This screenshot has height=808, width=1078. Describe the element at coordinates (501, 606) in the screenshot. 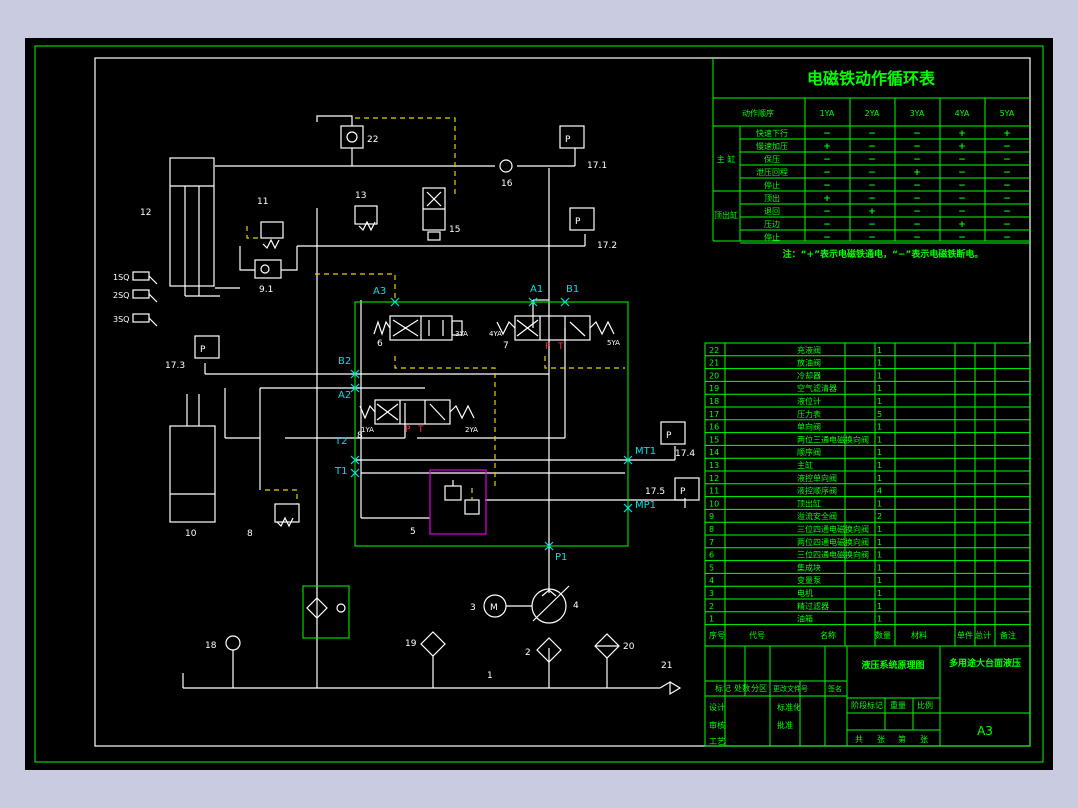

I see `motor-3: M 3` at that location.